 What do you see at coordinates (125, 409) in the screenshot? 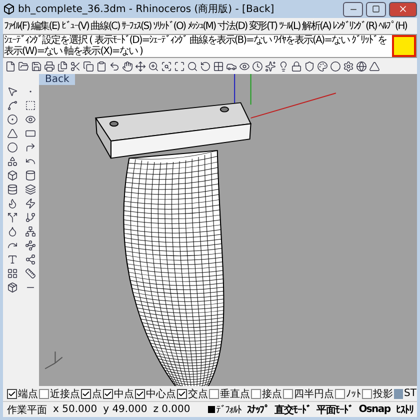
I see `y-coordinate: y 49.000` at bounding box center [125, 409].